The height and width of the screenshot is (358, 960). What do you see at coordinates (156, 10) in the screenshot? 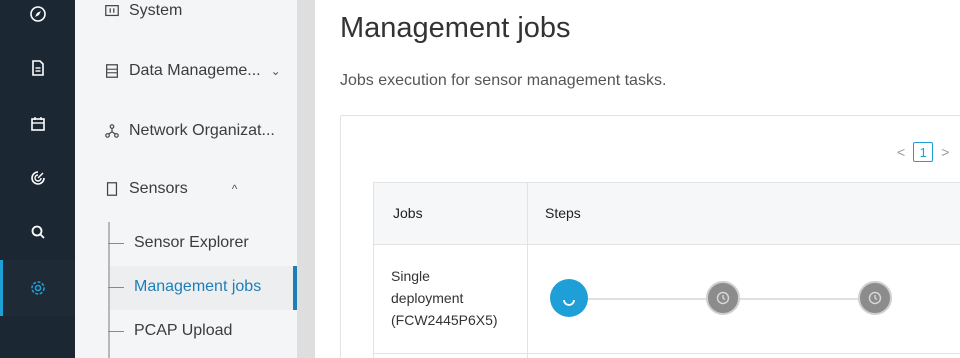
I see `sidebar-item-label: System` at bounding box center [156, 10].